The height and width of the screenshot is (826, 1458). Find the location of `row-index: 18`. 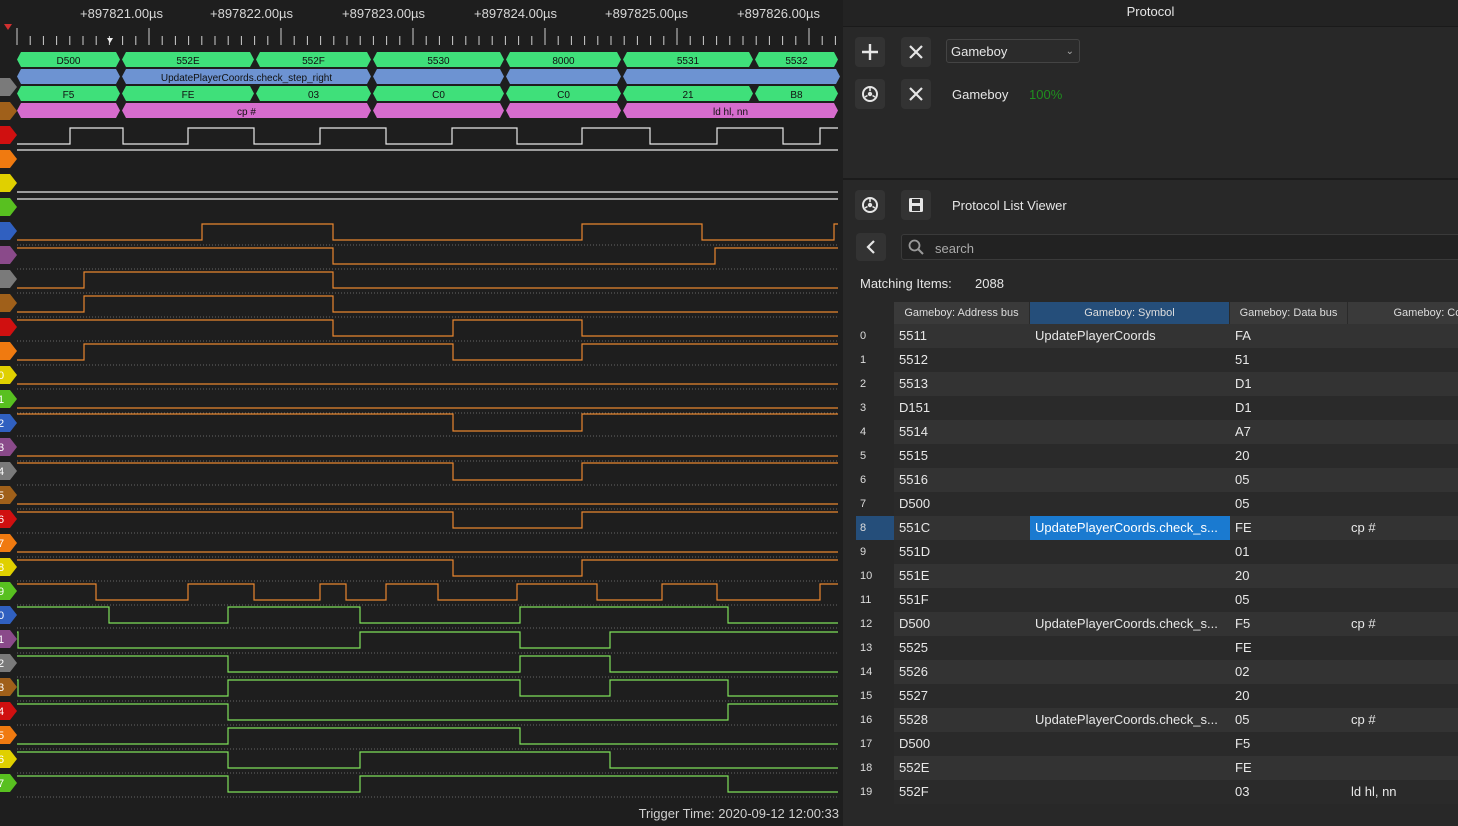

row-index: 18 is located at coordinates (866, 768).